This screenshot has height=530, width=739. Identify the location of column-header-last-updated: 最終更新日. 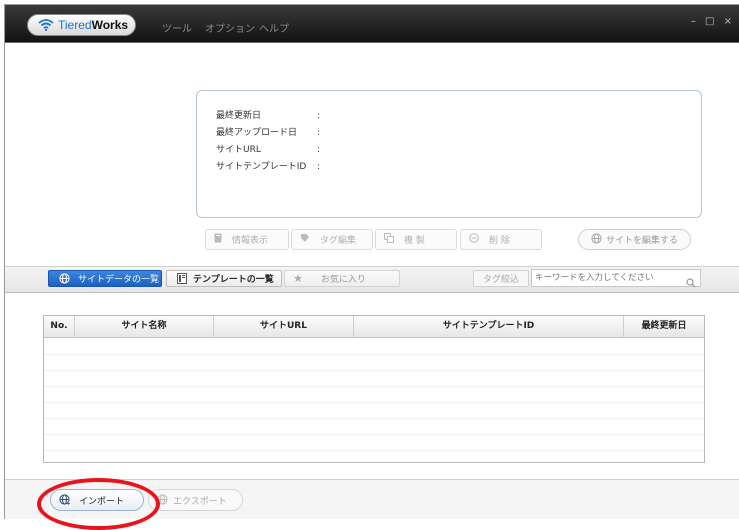
(664, 326).